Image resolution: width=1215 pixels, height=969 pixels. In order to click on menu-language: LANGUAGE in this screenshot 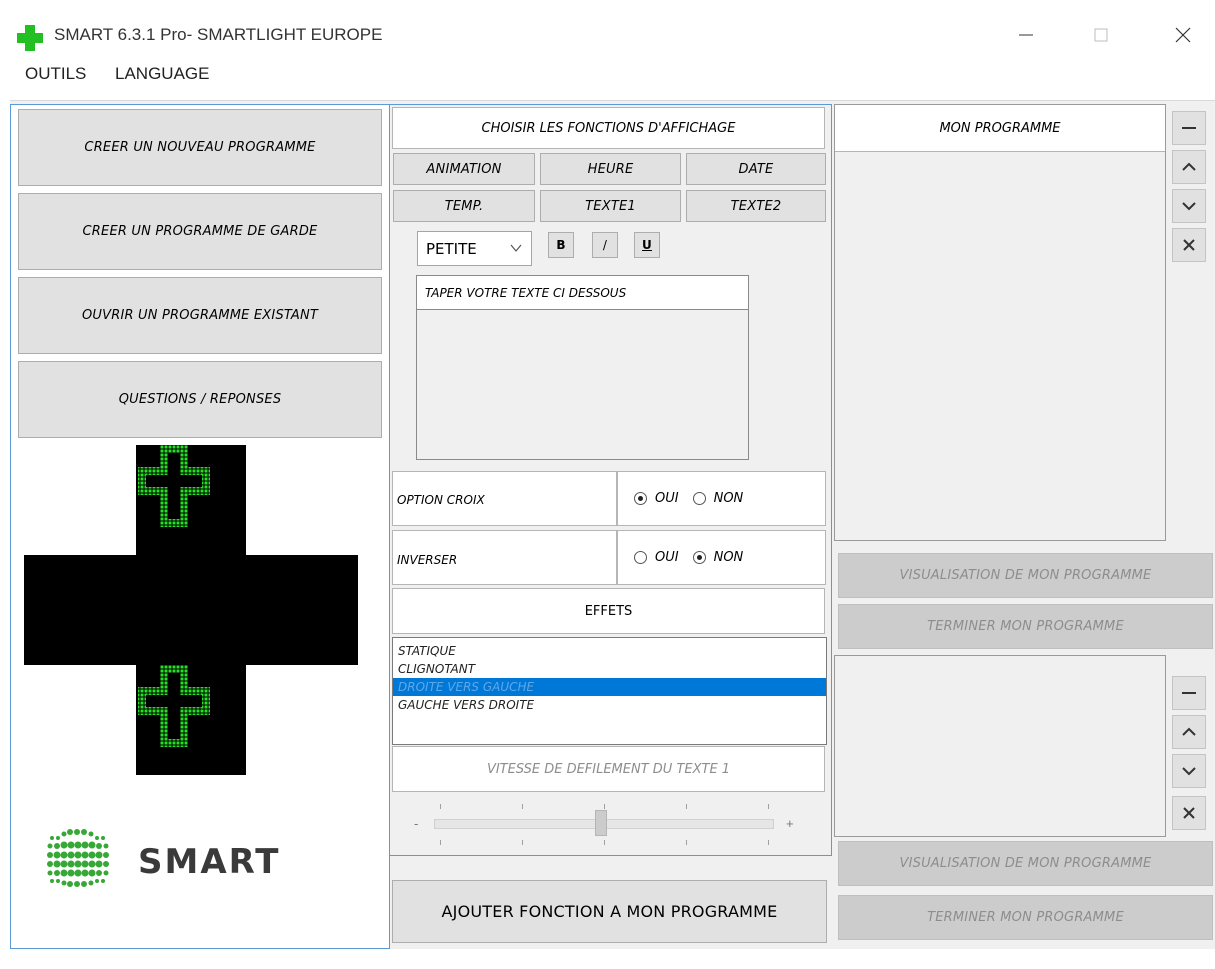, I will do `click(162, 74)`.